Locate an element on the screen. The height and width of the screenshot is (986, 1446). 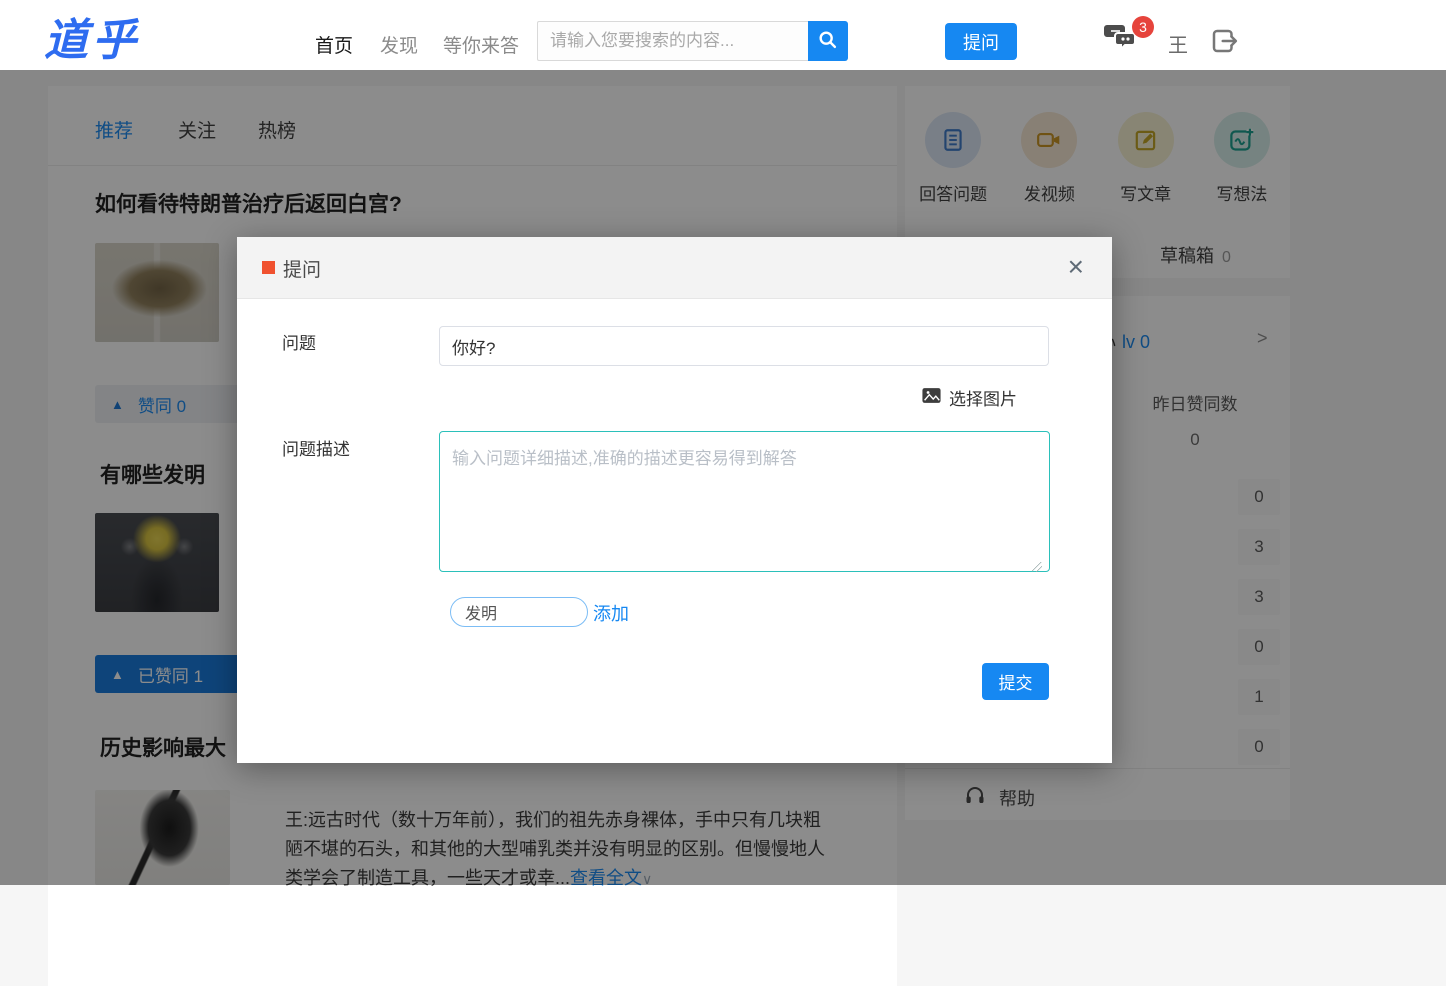
tag-input is located at coordinates (519, 612).